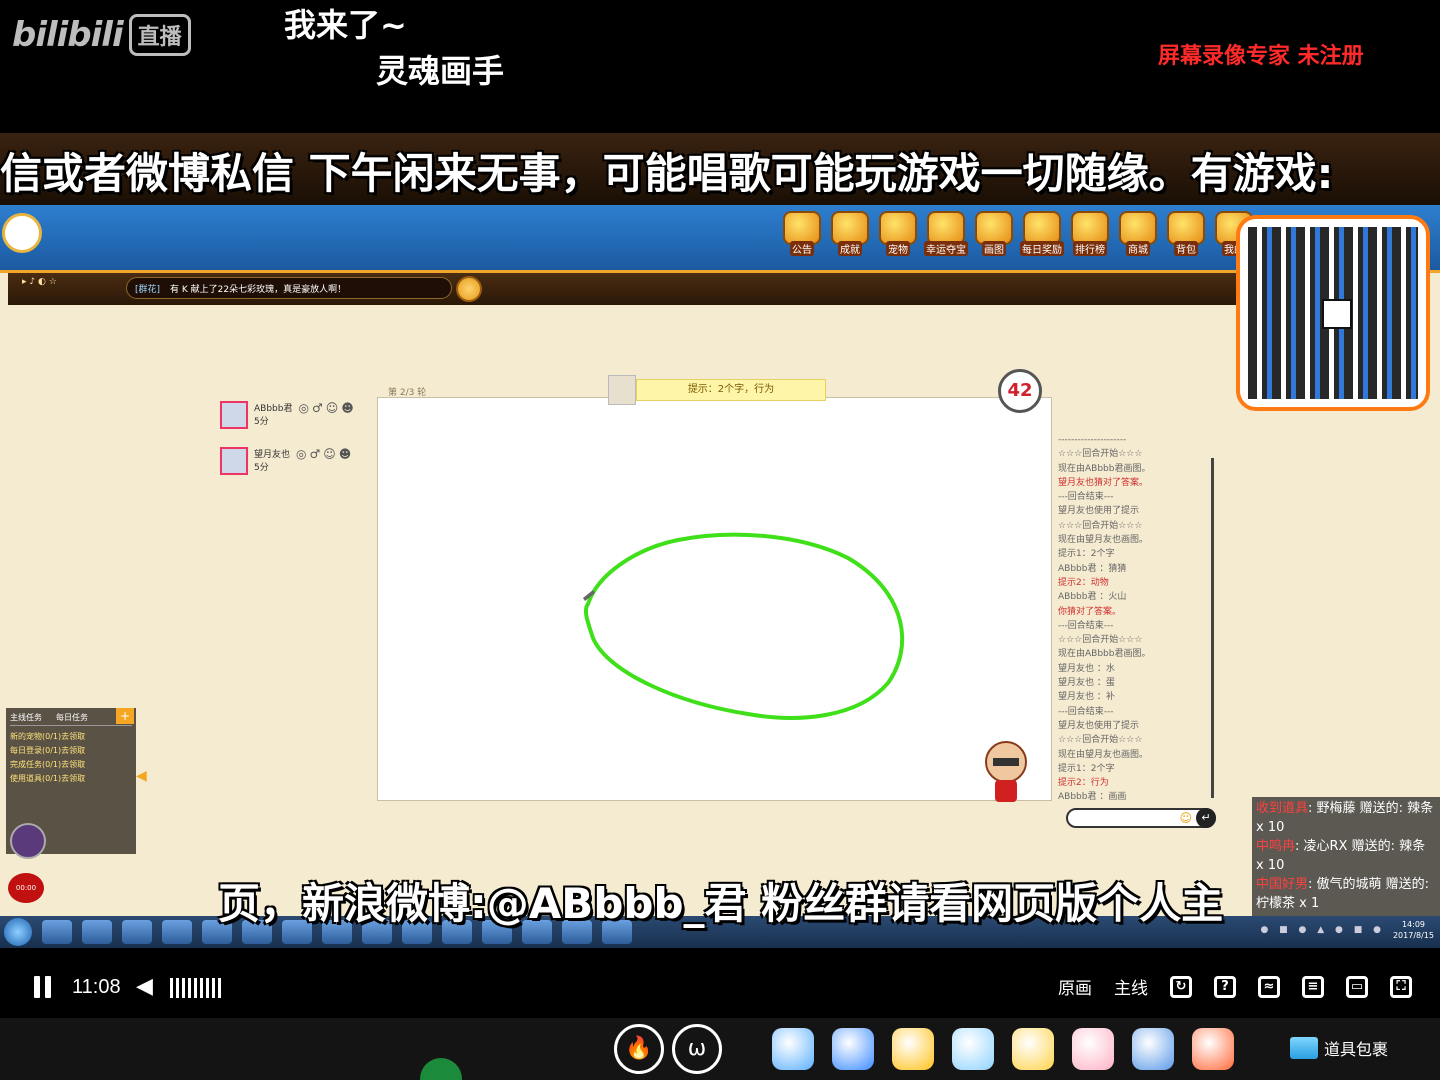 This screenshot has height=1080, width=1440. What do you see at coordinates (1042, 233) in the screenshot?
I see `menu-daily-reward: 每日奖励` at bounding box center [1042, 233].